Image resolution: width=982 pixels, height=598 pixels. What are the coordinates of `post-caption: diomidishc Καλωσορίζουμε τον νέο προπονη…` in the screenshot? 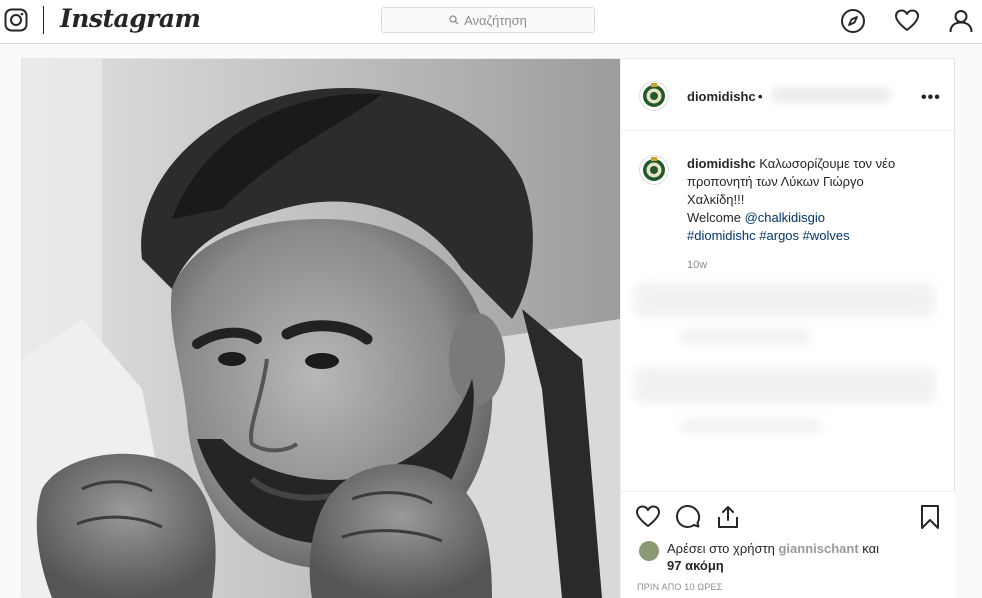 It's located at (812, 200).